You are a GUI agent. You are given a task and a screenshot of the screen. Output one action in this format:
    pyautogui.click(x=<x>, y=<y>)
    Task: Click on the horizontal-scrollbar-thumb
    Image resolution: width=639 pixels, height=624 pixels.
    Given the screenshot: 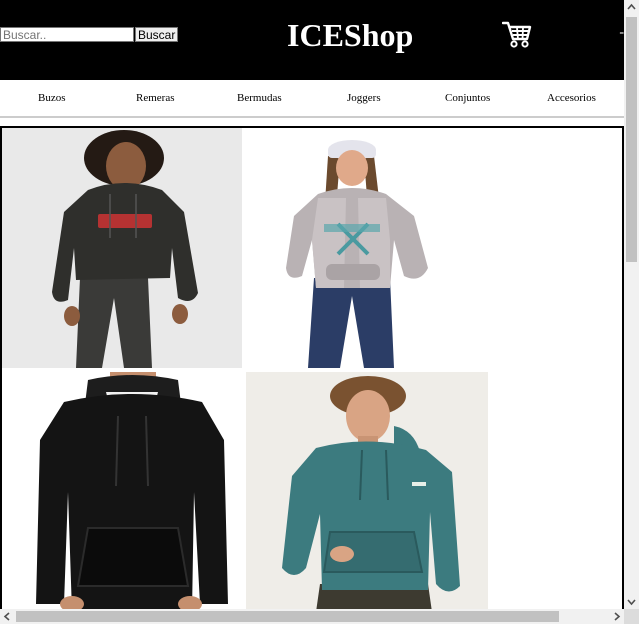 What is the action you would take?
    pyautogui.click(x=287, y=616)
    